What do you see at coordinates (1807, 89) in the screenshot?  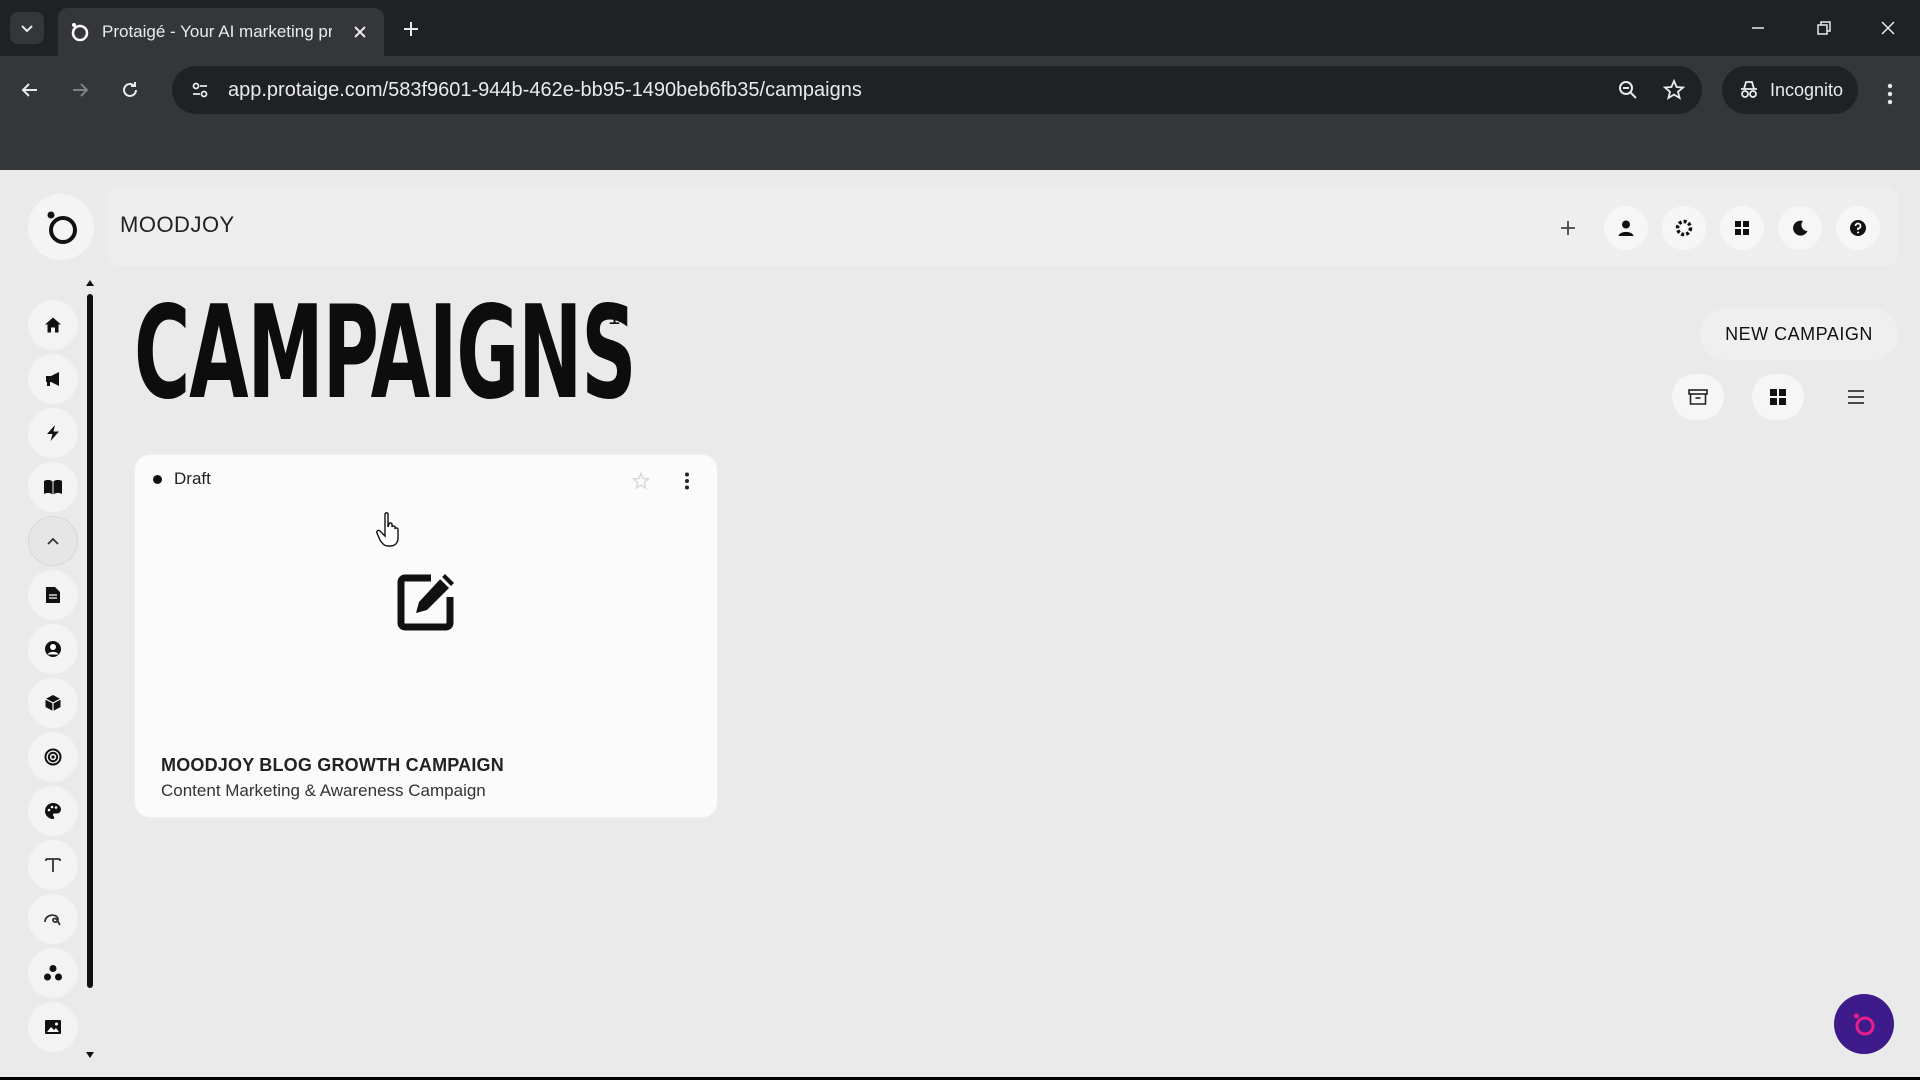 I see `incognito-label: Incognito` at bounding box center [1807, 89].